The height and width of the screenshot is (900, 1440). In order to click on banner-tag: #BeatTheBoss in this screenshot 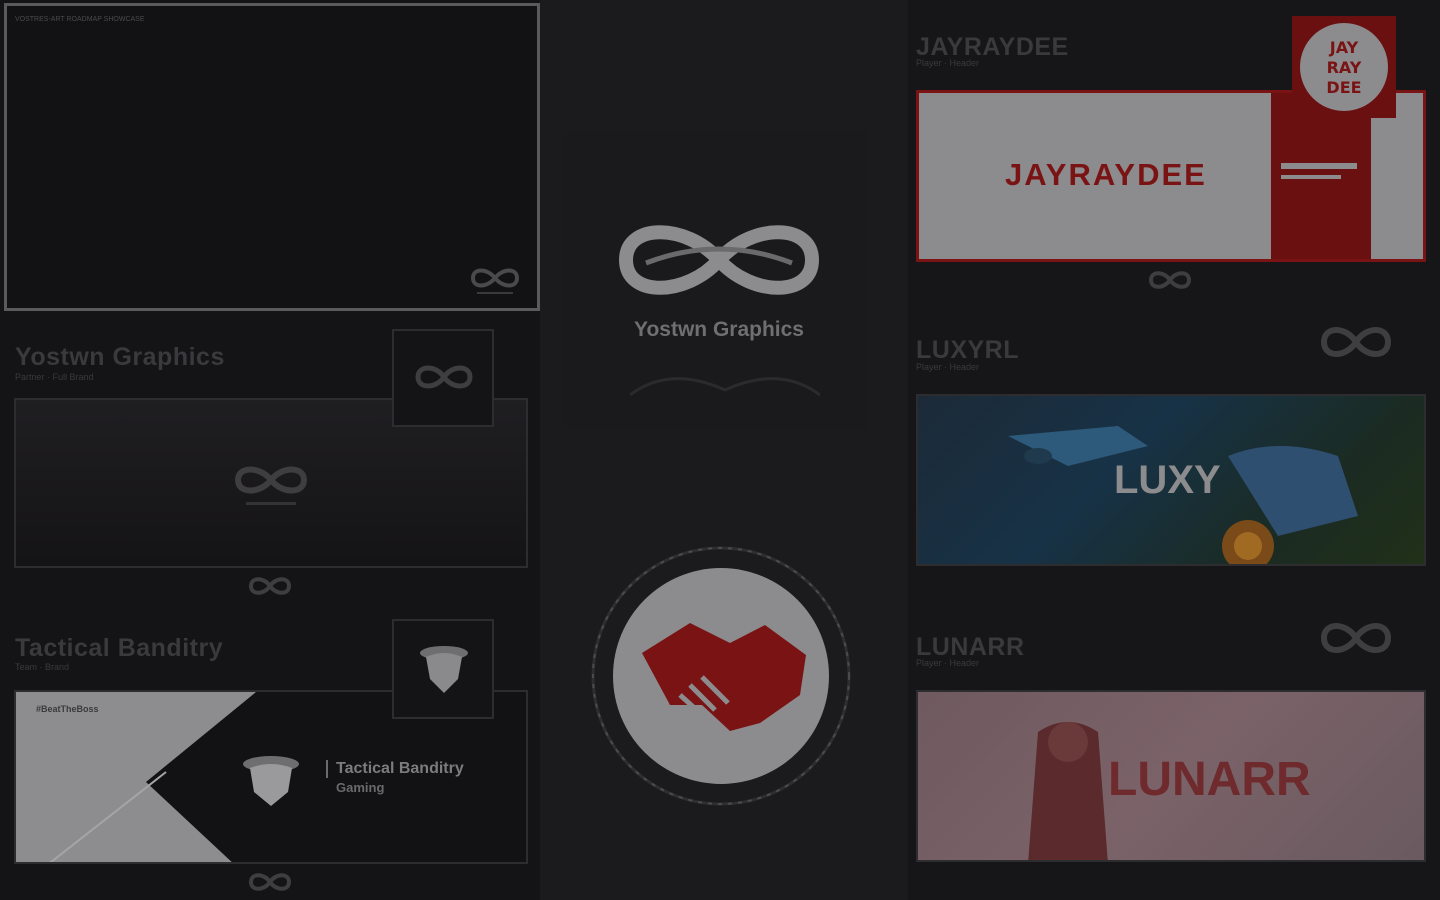, I will do `click(67, 709)`.